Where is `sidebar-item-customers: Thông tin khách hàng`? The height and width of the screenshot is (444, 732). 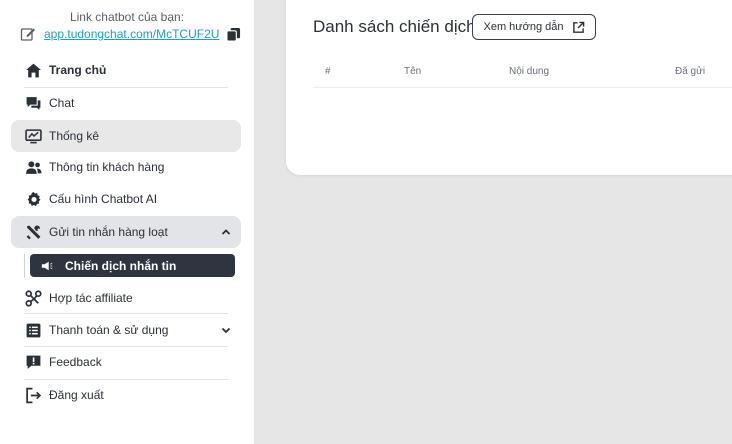 sidebar-item-customers: Thông tin khách hàng is located at coordinates (126, 167).